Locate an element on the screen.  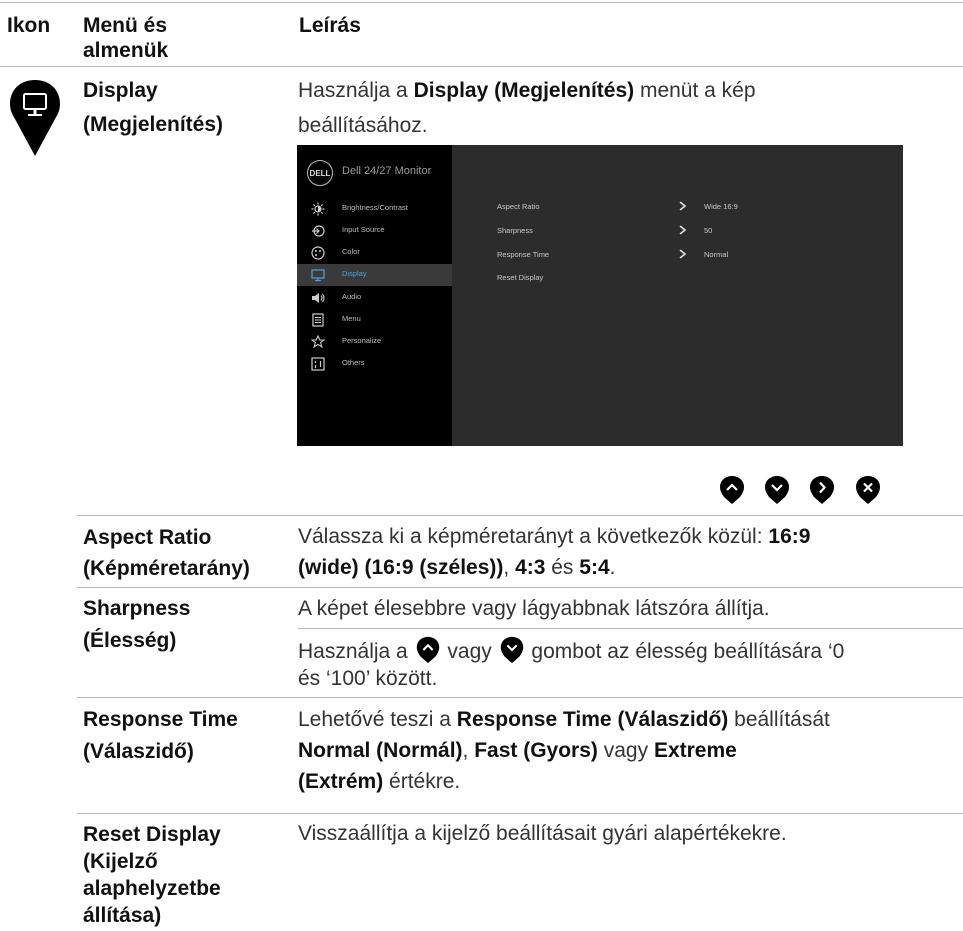
osd-menu-label: Color is located at coordinates (351, 251).